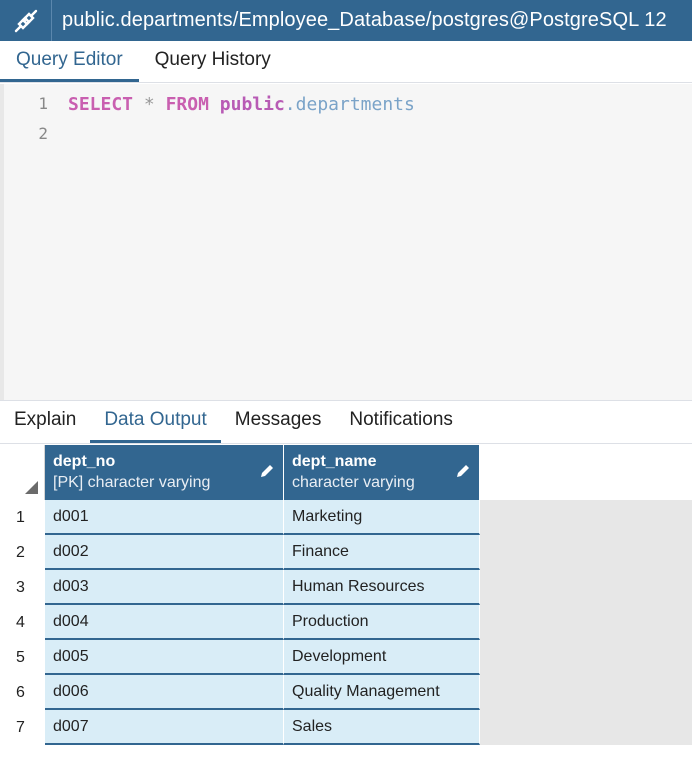 The image size is (692, 769). I want to click on column-name: dept_name, so click(334, 461).